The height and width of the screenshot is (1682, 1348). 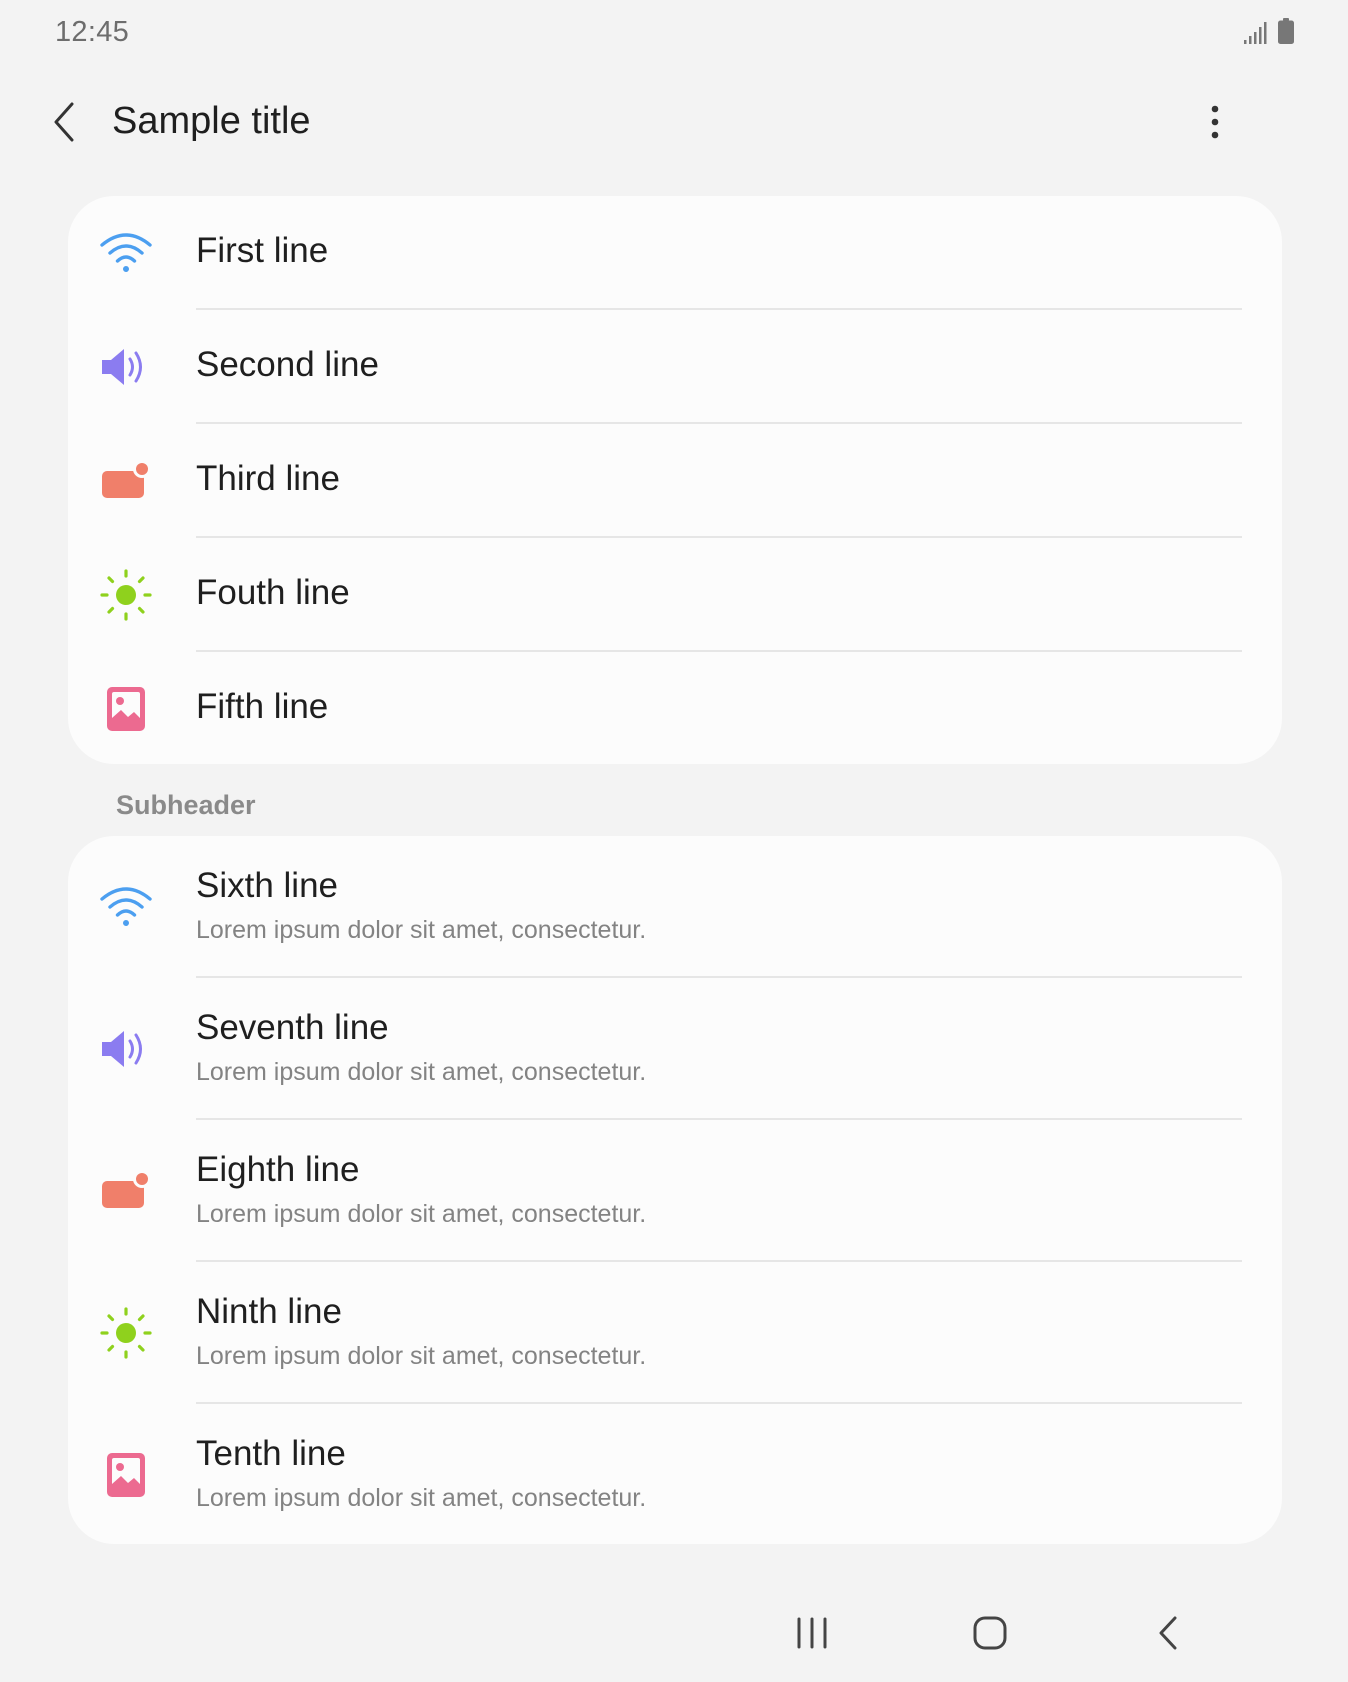 I want to click on status-bar: 12:45, so click(x=674, y=35).